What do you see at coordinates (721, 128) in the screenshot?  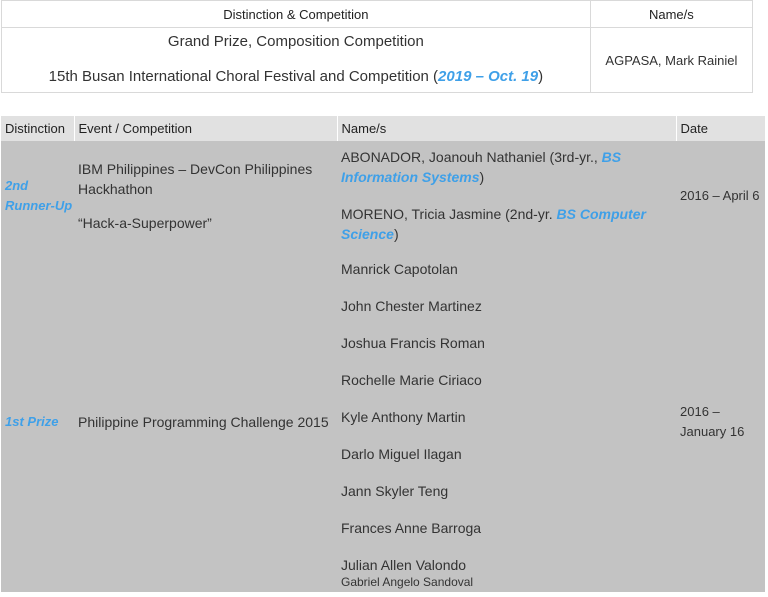 I see `header-date: Date` at bounding box center [721, 128].